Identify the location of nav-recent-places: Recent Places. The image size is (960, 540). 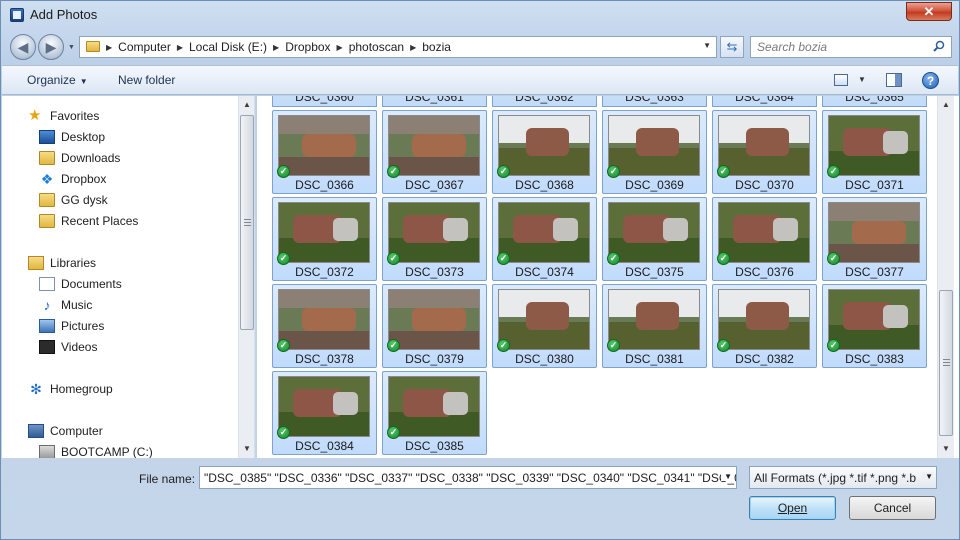
(88, 221).